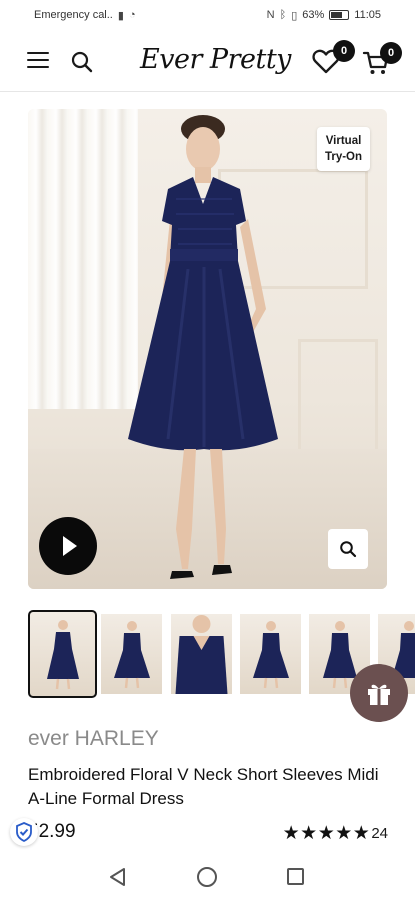  What do you see at coordinates (379, 833) in the screenshot?
I see `review-count: 24` at bounding box center [379, 833].